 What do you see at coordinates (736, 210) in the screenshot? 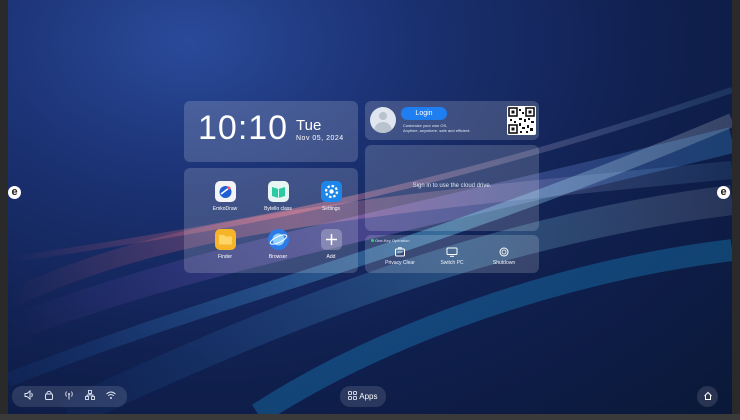
I see `bezel-right` at bounding box center [736, 210].